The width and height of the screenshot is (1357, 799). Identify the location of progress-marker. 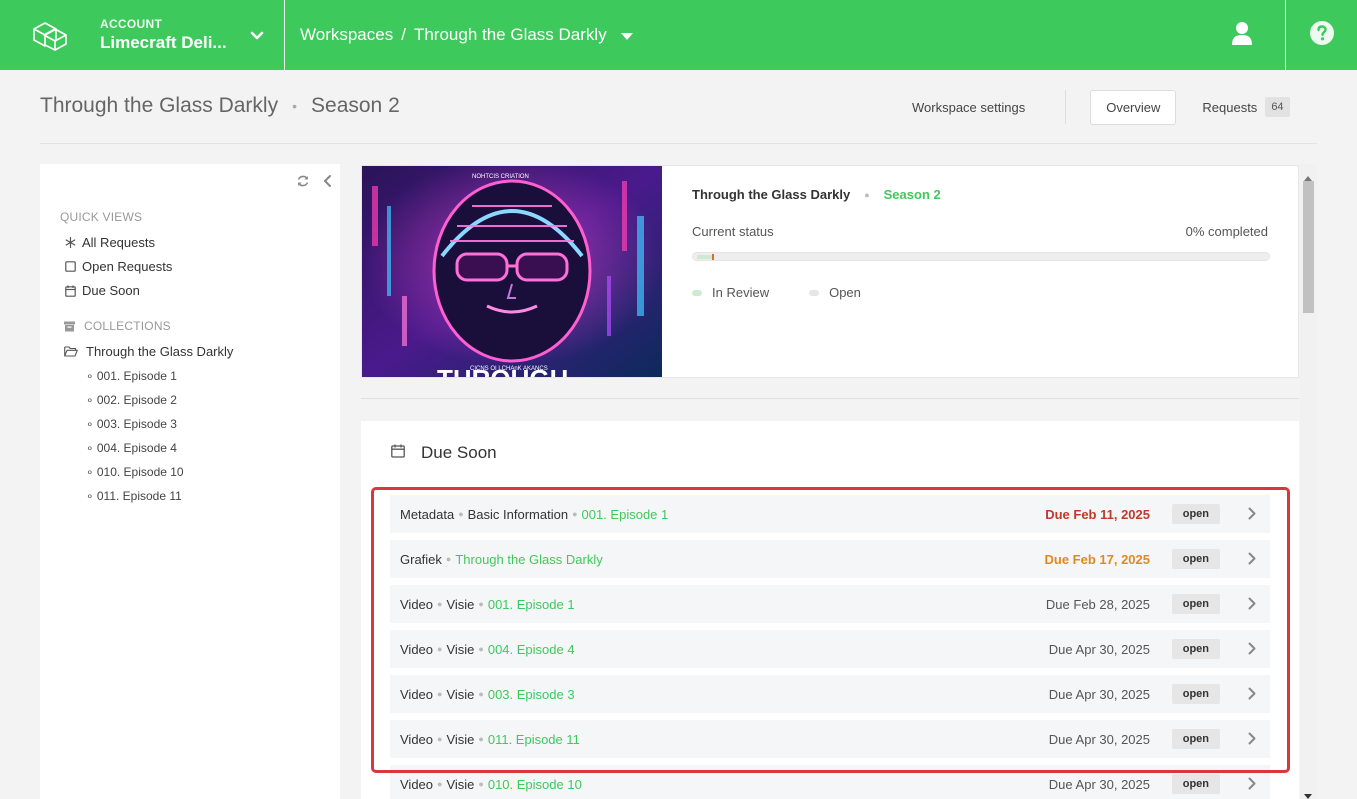
(713, 257).